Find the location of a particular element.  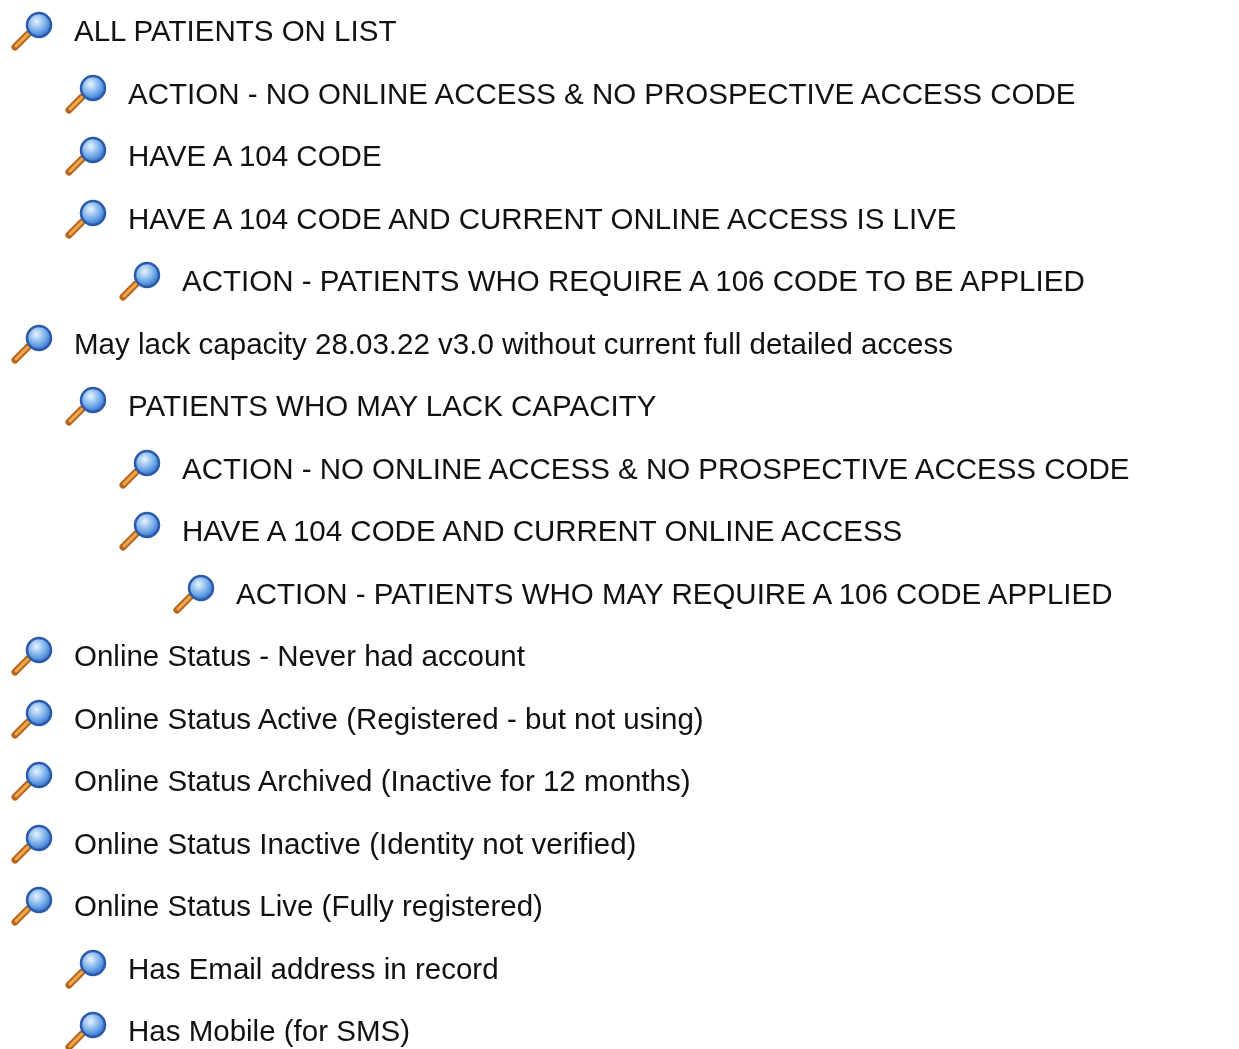

tree-item: ALL PATIENTS ON LIST is located at coordinates (619, 31).